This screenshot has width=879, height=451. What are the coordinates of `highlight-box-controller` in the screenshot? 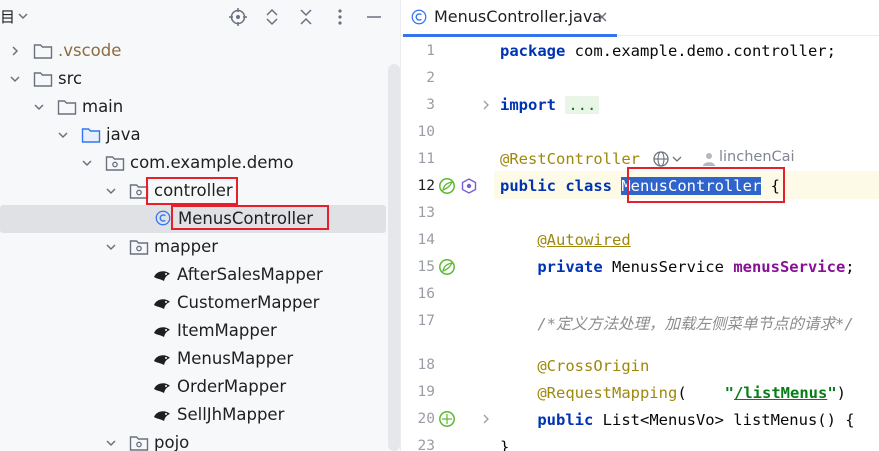 It's located at (192, 191).